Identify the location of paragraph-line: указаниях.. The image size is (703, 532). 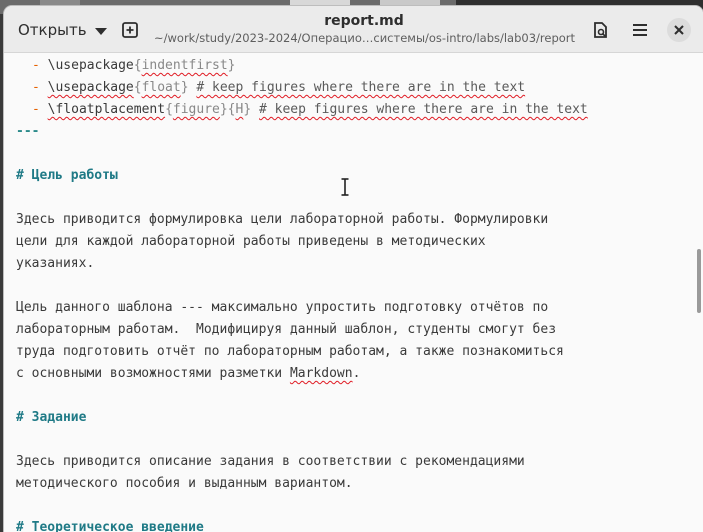
(55, 263).